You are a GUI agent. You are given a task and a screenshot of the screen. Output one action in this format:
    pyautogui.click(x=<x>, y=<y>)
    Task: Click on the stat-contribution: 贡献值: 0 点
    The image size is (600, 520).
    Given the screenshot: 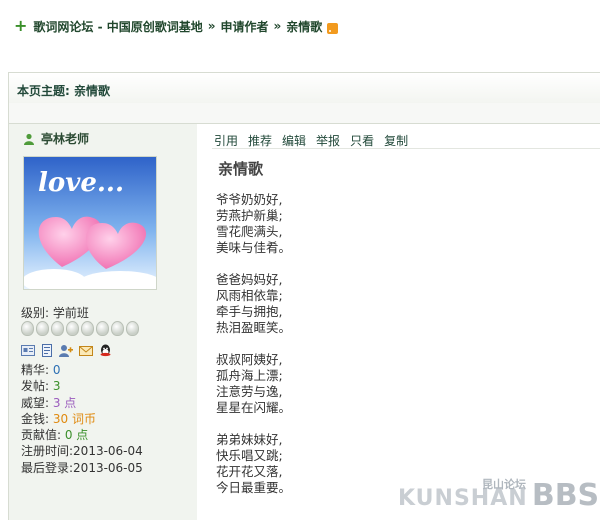 What is the action you would take?
    pyautogui.click(x=82, y=435)
    